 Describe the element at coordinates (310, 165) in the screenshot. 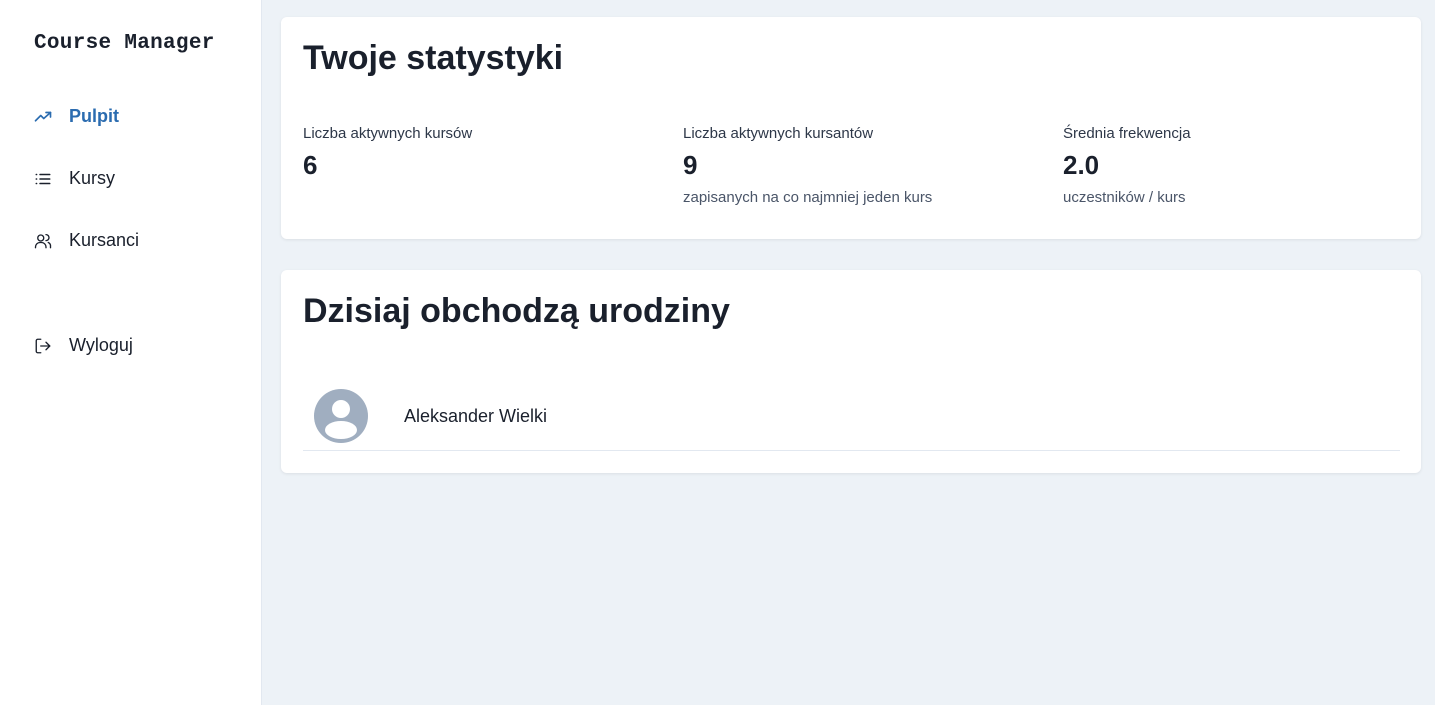

I see `stat-value: 6` at that location.